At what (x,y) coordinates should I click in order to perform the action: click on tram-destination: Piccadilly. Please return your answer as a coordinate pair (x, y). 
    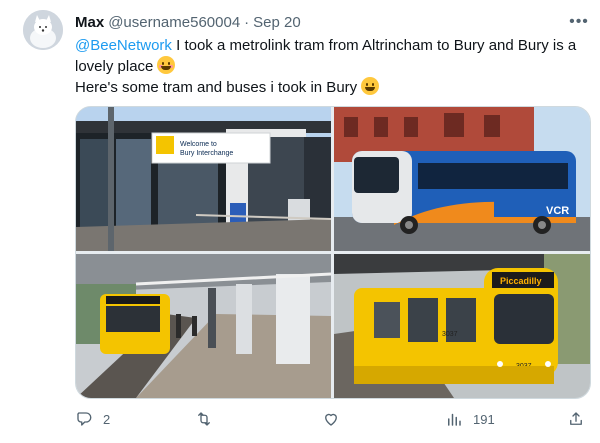
    Looking at the image, I should click on (521, 281).